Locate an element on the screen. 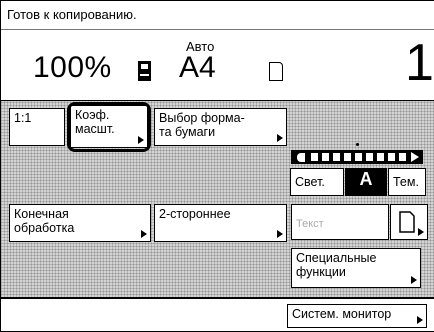  density-bar-icon is located at coordinates (357, 157).